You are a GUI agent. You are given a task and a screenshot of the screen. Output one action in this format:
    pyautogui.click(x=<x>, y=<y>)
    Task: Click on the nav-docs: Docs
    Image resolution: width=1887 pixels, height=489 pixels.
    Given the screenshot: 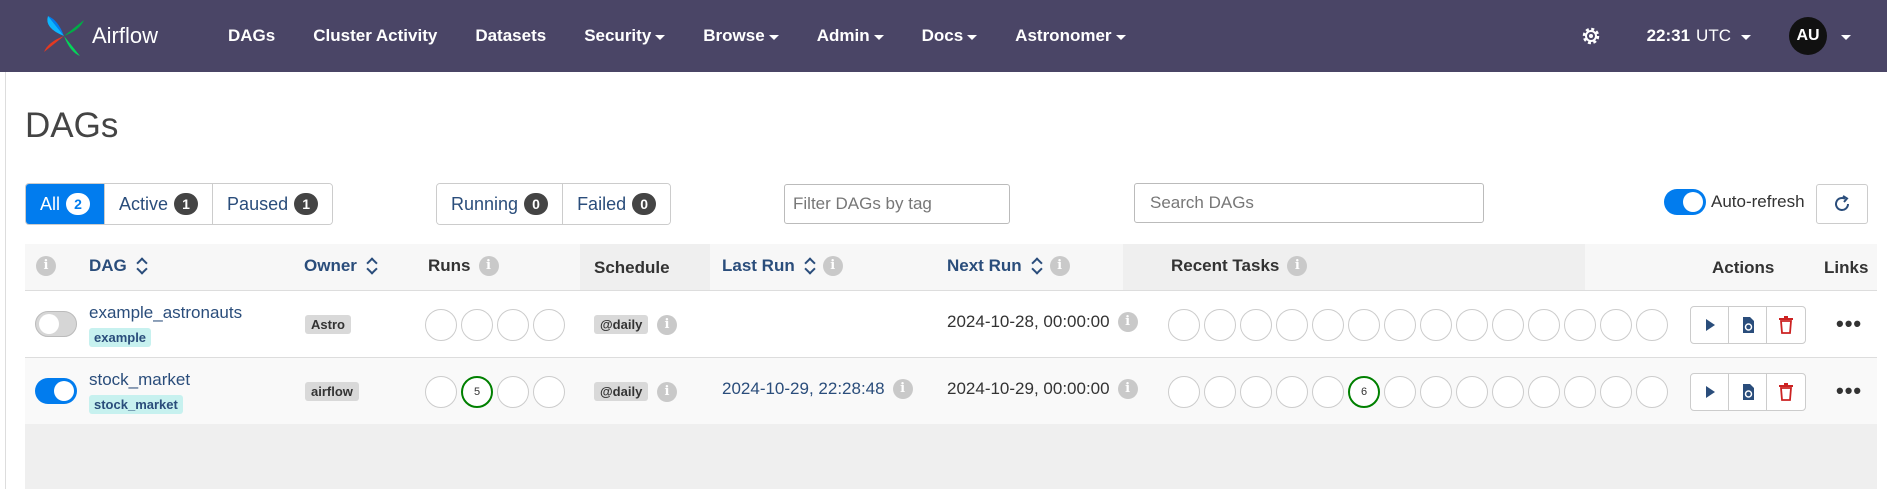 What is the action you would take?
    pyautogui.click(x=950, y=36)
    